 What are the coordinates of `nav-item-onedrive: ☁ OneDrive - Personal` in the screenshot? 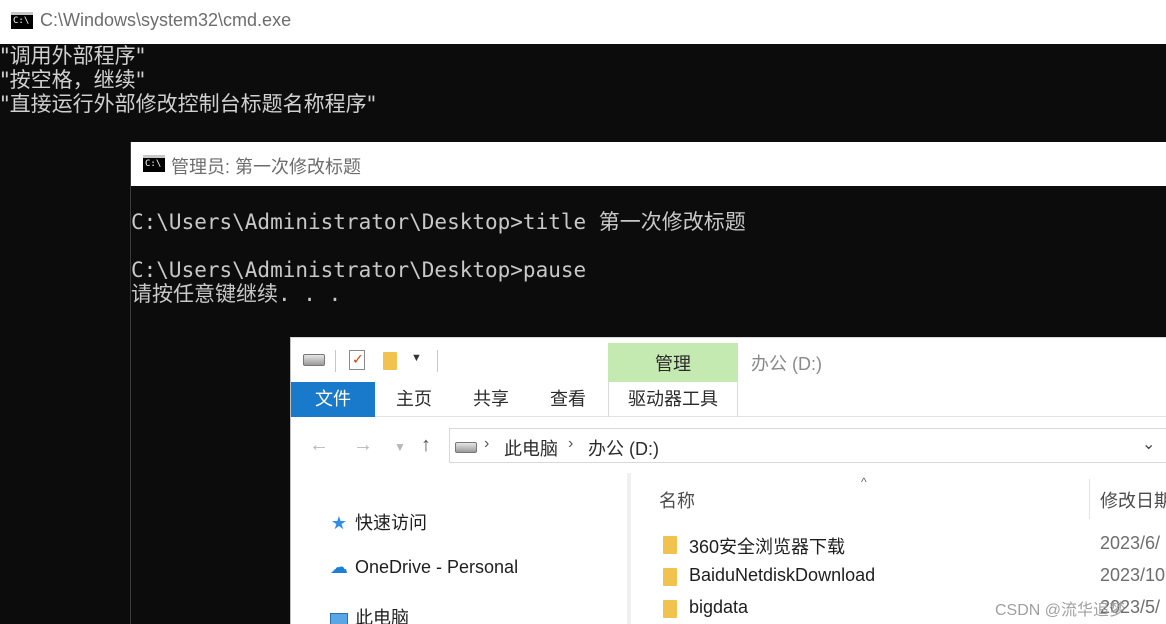 It's located at (422, 570).